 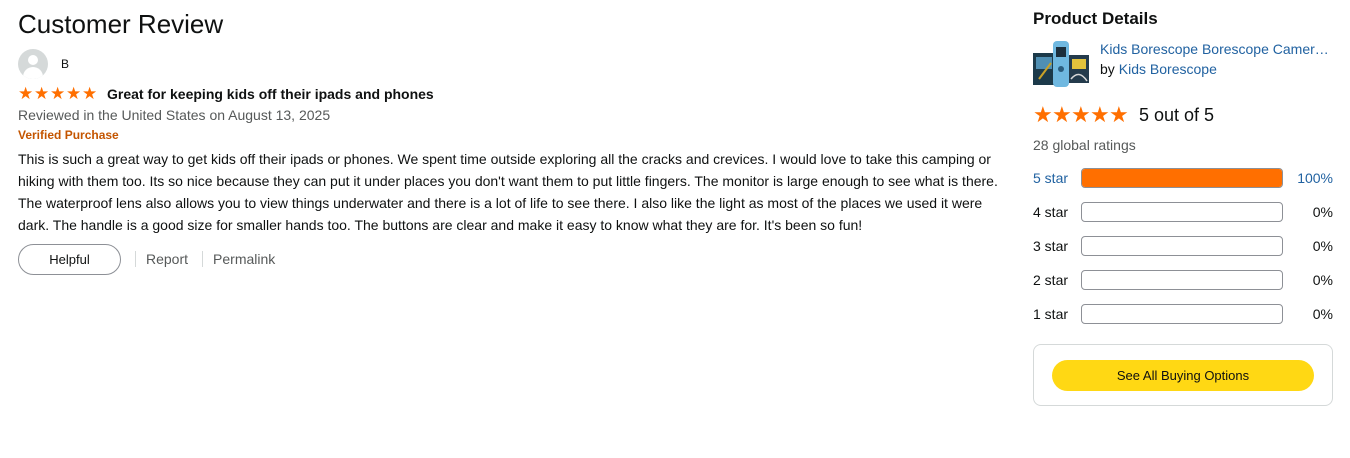 I want to click on review-actions: Helpful Report Permalink, so click(x=510, y=259).